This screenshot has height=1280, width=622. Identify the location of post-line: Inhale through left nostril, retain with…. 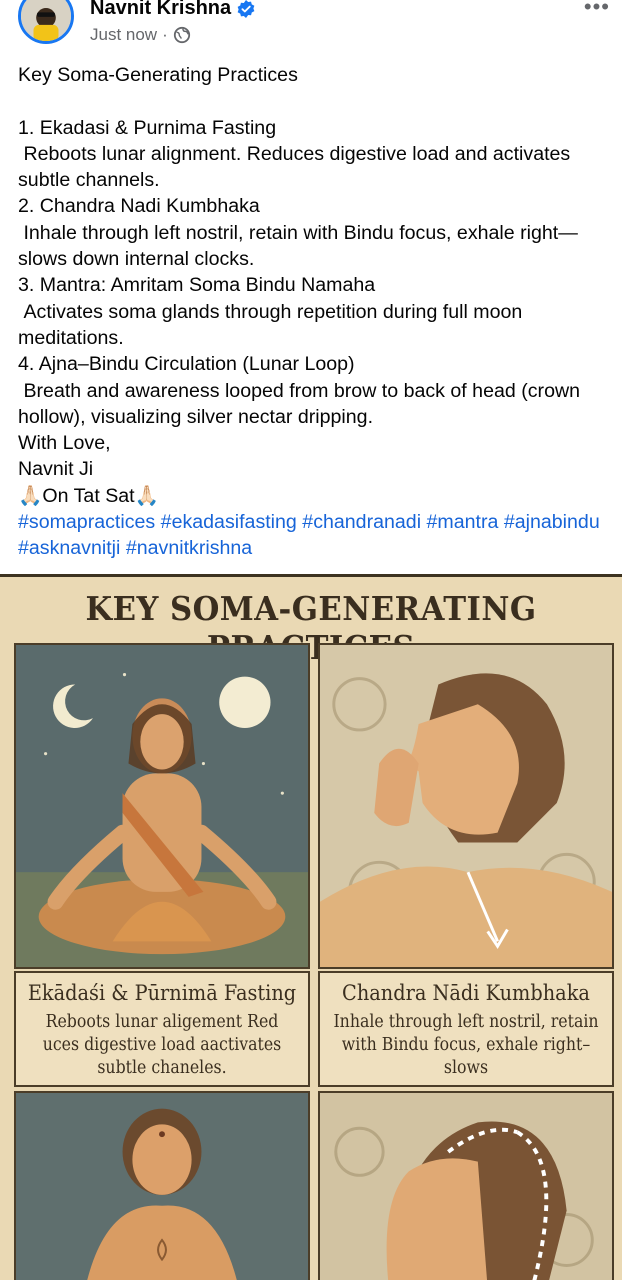
(298, 246).